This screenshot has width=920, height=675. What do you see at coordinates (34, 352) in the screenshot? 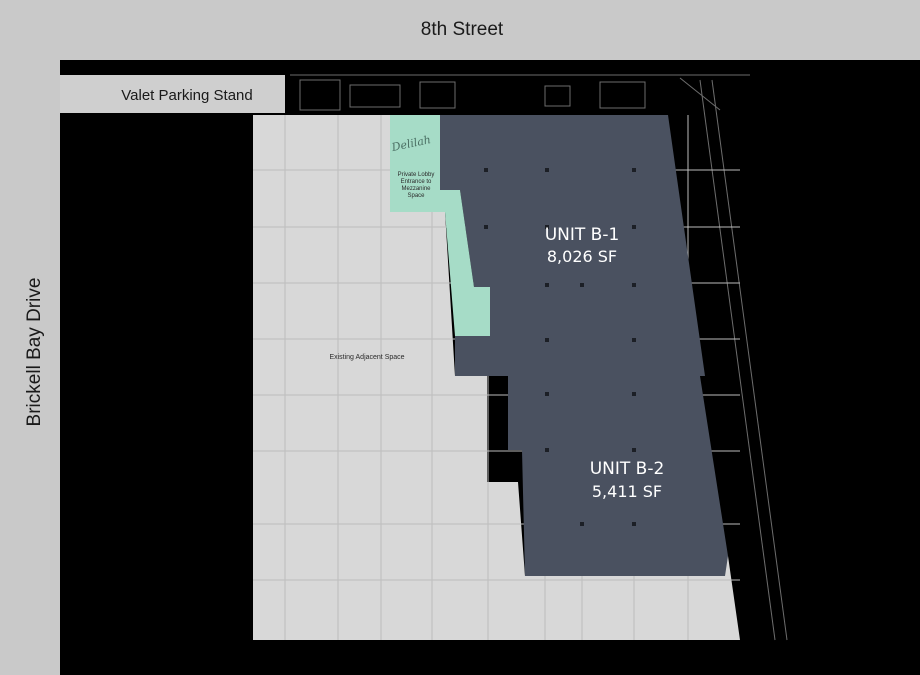
I see `street-left-label: Brickell Bay Drive` at bounding box center [34, 352].